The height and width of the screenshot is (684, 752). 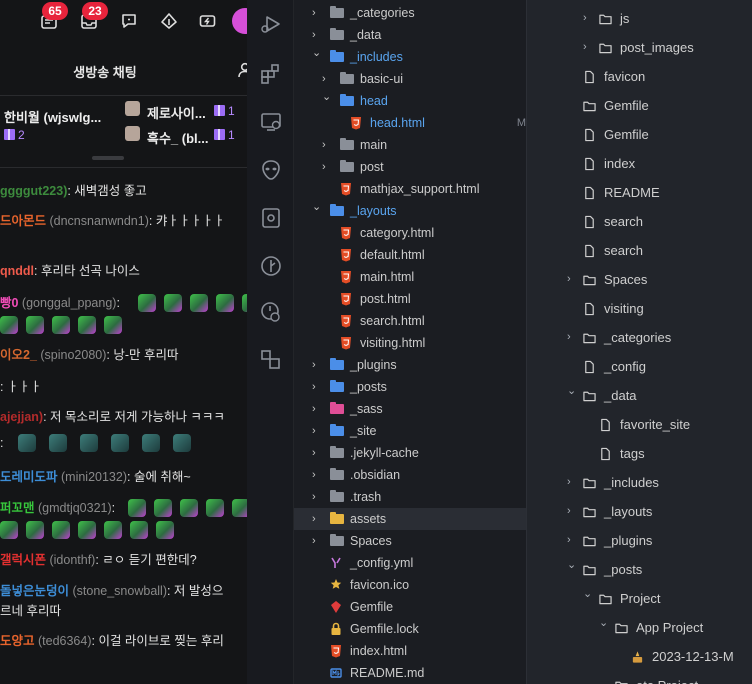 I want to click on explorer-item: › _posts, so click(x=410, y=387).